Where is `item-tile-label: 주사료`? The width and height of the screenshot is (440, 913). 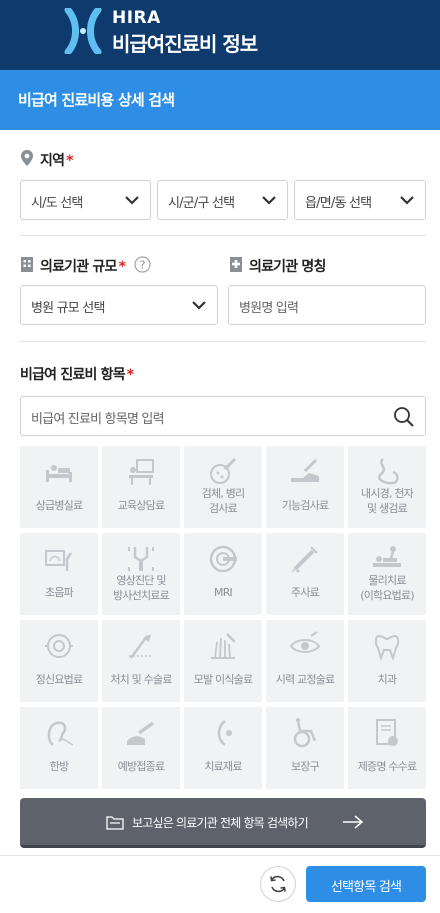 item-tile-label: 주사료 is located at coordinates (305, 592).